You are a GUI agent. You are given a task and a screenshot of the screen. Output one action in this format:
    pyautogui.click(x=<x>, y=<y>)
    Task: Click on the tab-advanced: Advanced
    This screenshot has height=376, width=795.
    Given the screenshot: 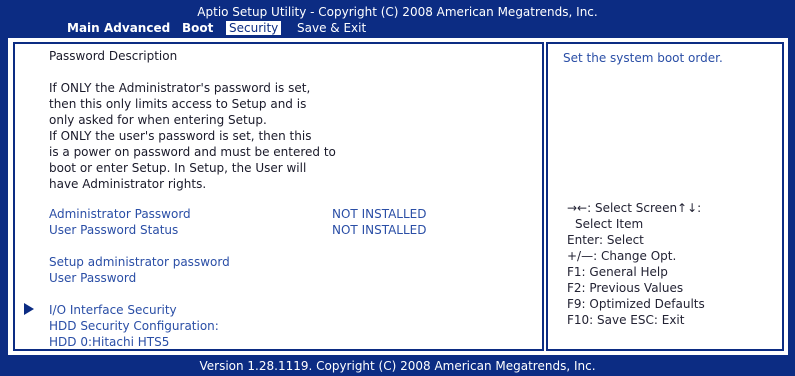 What is the action you would take?
    pyautogui.click(x=137, y=28)
    